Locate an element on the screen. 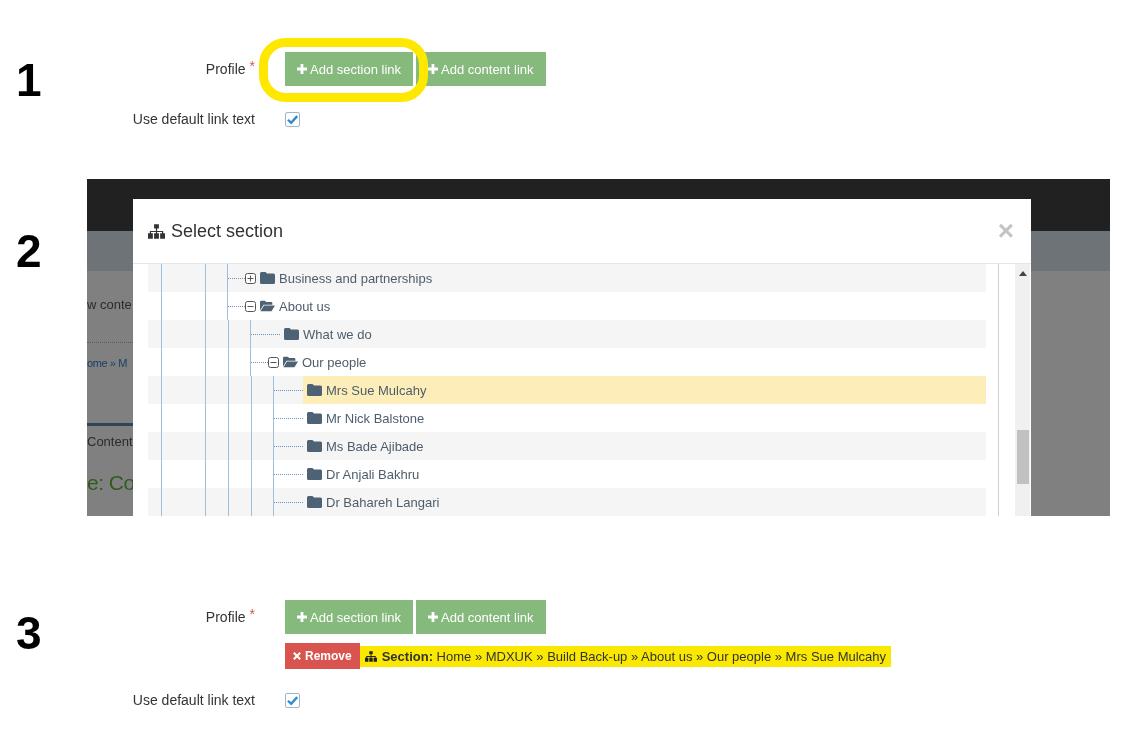 This screenshot has width=1141, height=739. tree-item: About us is located at coordinates (621, 306).